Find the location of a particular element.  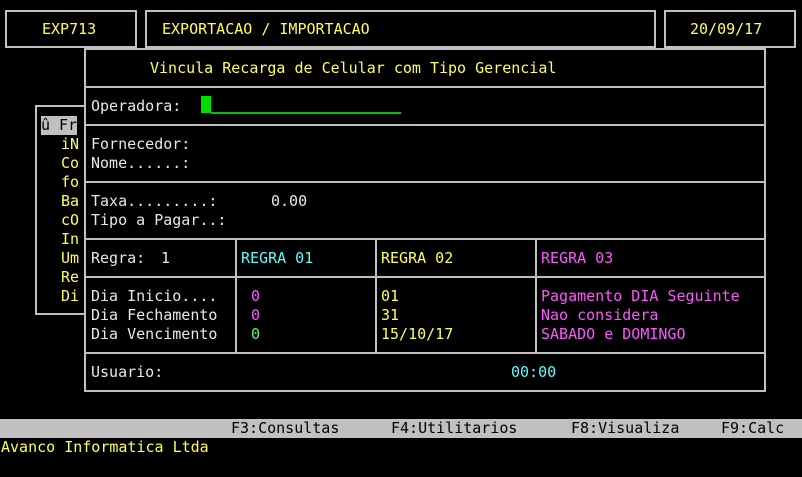

background-menu-item: Di is located at coordinates (70, 296).